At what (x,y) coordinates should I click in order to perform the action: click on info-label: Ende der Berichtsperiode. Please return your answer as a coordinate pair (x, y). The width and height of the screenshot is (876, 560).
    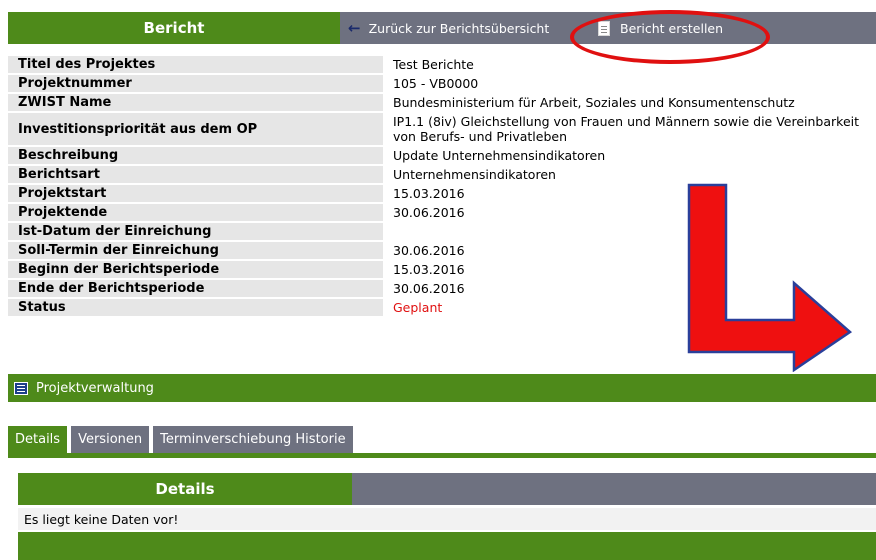
    Looking at the image, I should click on (195, 288).